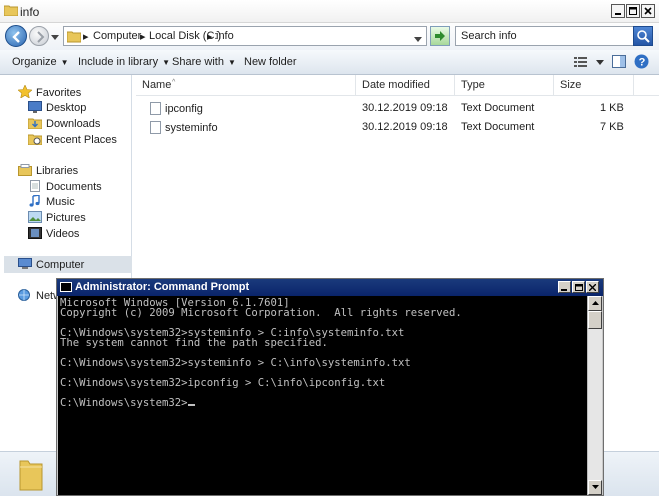  What do you see at coordinates (60, 202) in the screenshot?
I see `nav-music-label: Music` at bounding box center [60, 202].